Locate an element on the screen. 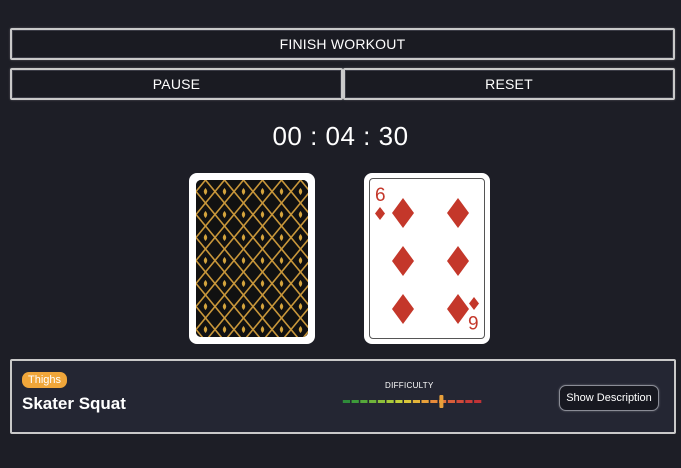 This screenshot has height=468, width=681. card-back is located at coordinates (252, 258).